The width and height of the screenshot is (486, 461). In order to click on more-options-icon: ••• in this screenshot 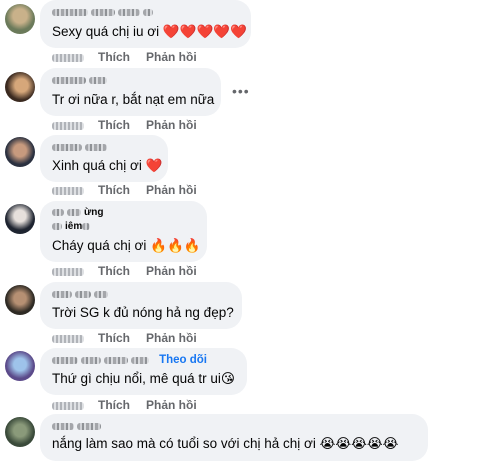, I will do `click(241, 91)`.